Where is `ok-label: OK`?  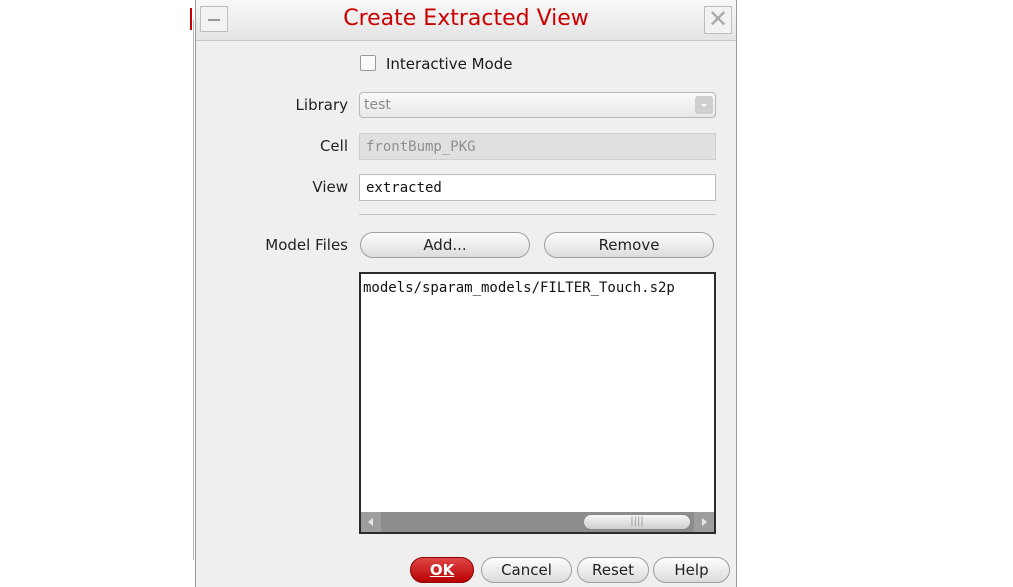
ok-label: OK is located at coordinates (442, 570).